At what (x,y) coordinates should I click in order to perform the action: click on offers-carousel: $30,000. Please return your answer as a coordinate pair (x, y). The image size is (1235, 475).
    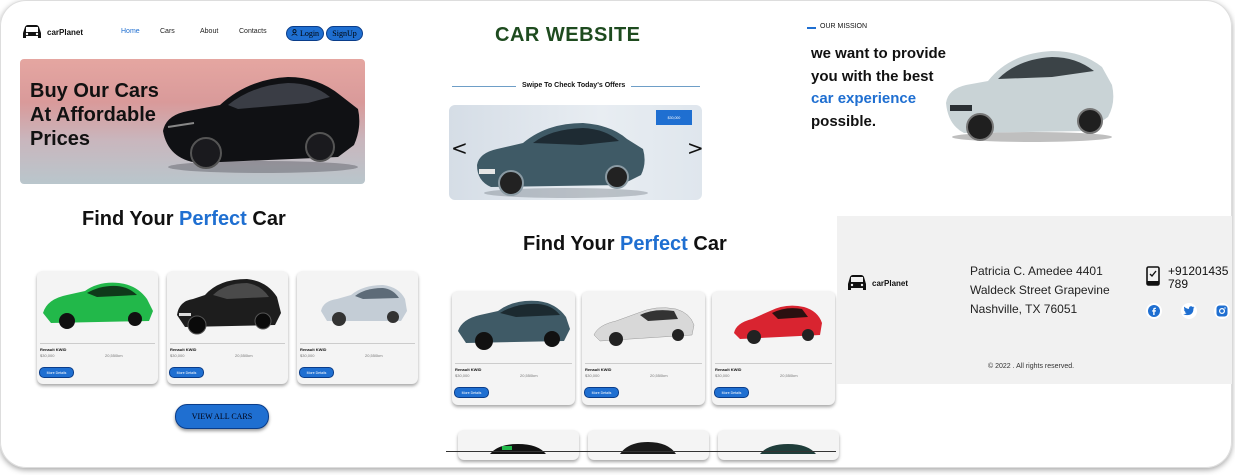
    Looking at the image, I should click on (575, 152).